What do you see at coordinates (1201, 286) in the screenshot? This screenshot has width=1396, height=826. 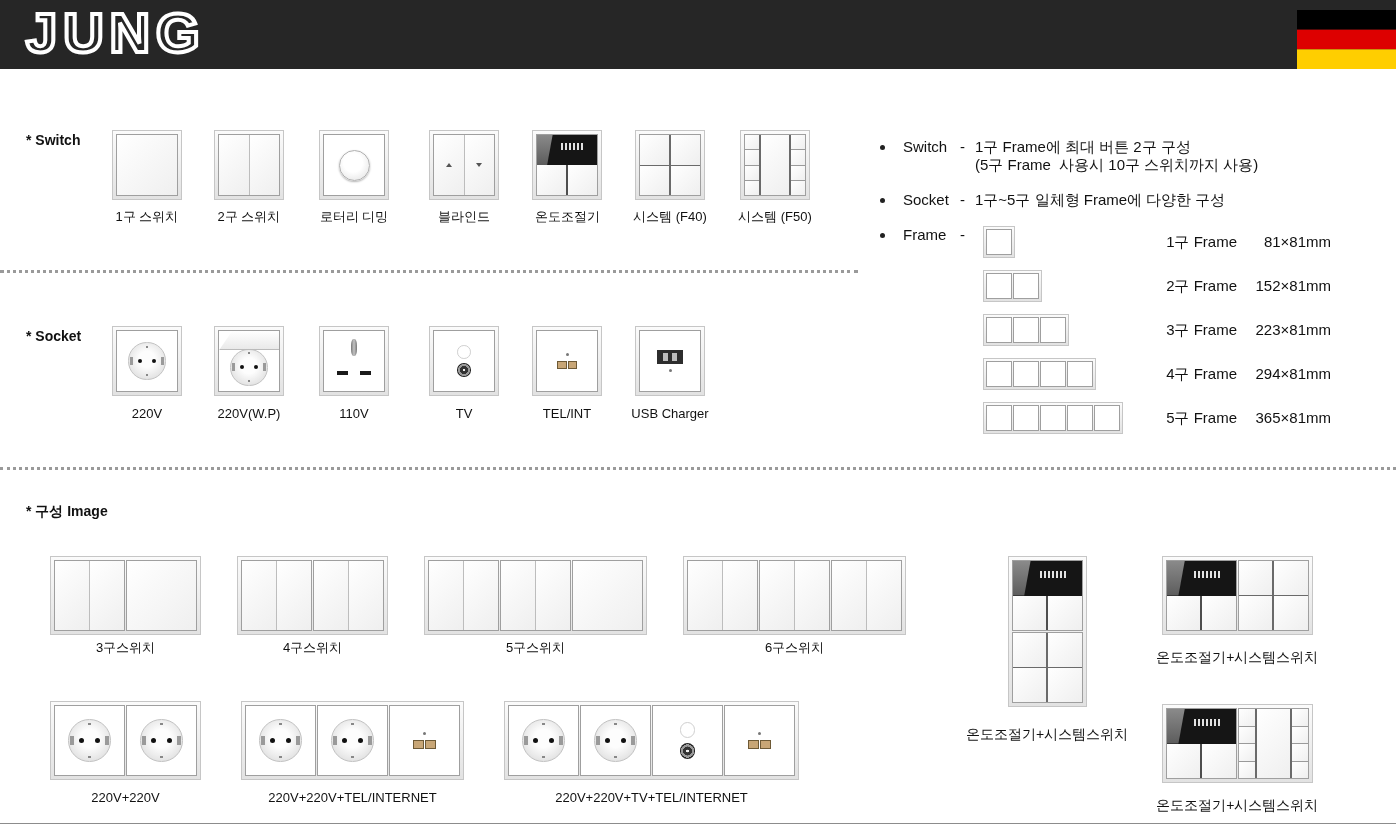 I see `frame-label: 2구 Frame` at bounding box center [1201, 286].